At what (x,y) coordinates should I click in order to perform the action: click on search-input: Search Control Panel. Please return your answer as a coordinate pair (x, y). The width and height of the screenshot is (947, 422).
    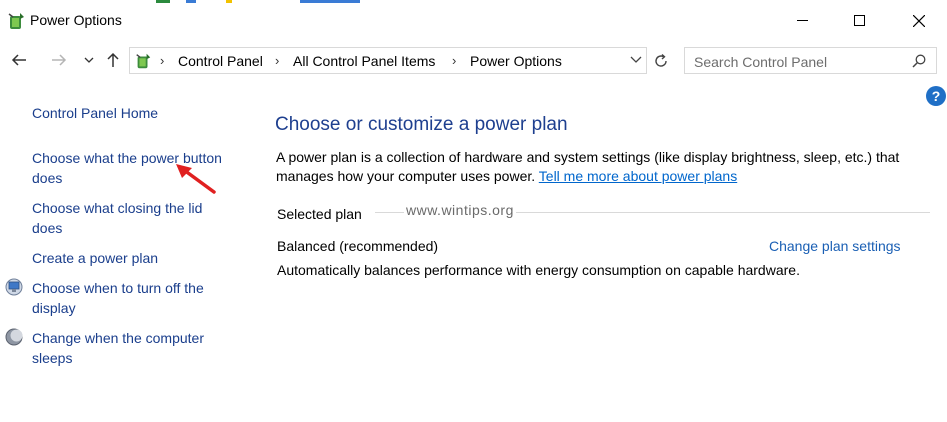
    Looking at the image, I should click on (810, 60).